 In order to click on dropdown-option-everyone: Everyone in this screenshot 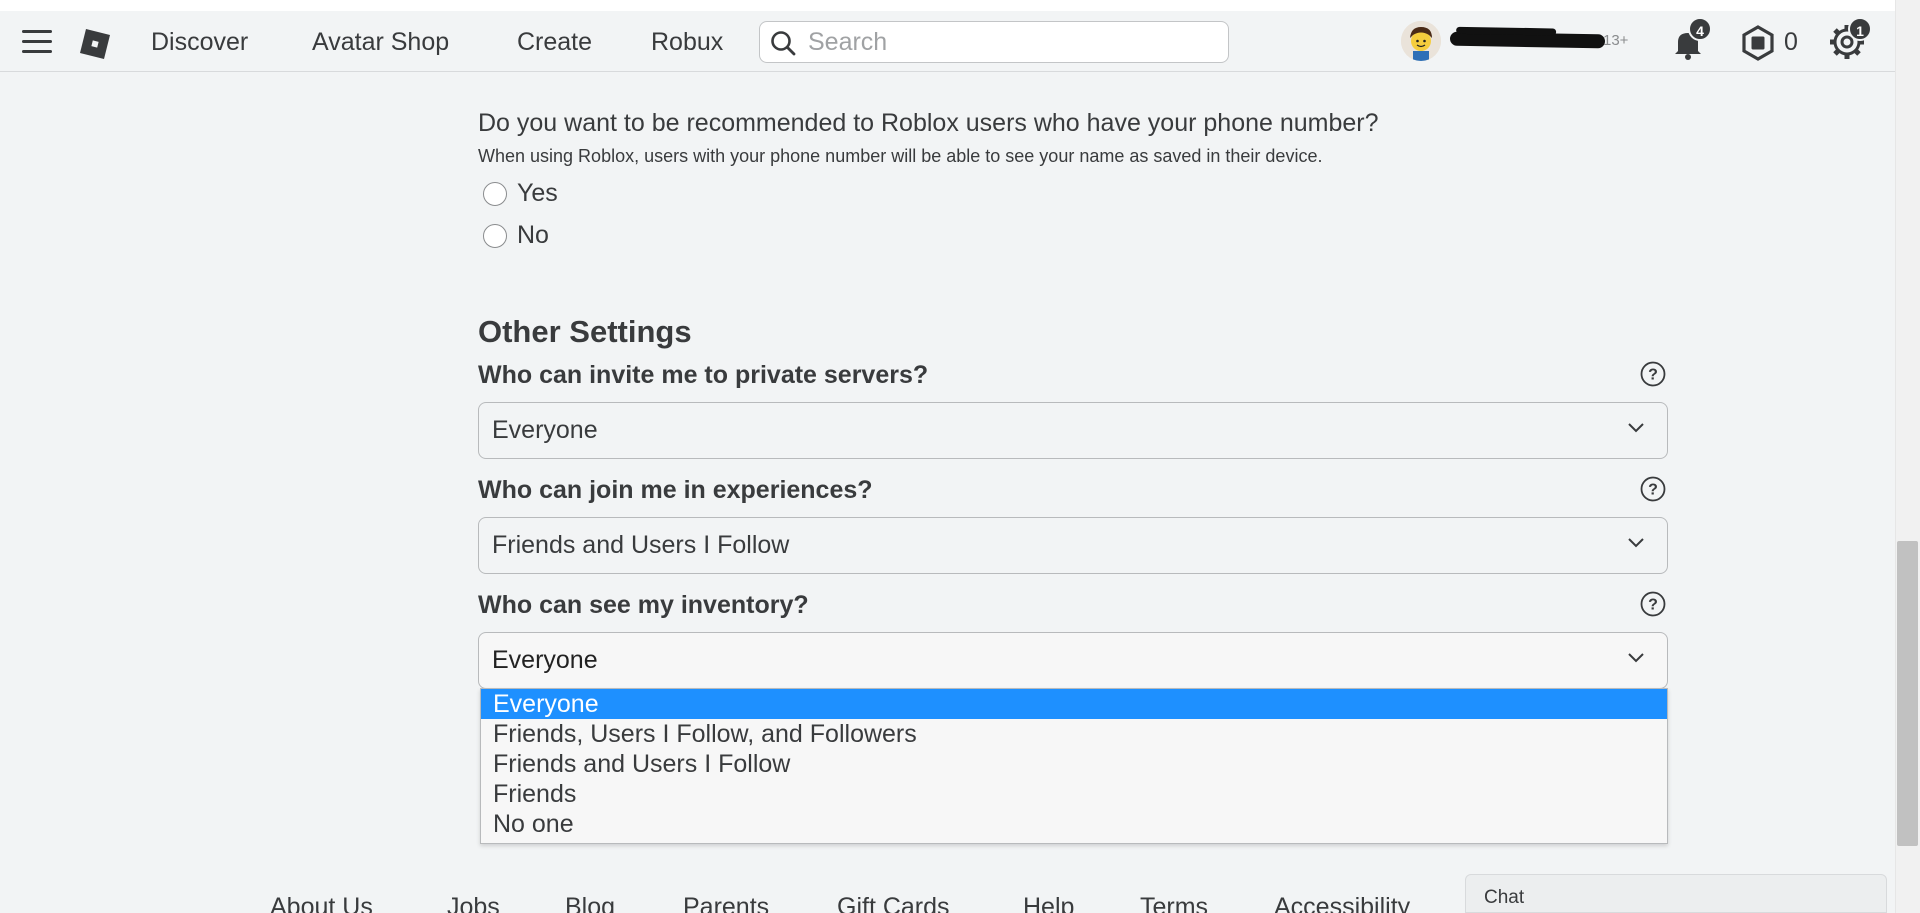, I will do `click(1074, 704)`.